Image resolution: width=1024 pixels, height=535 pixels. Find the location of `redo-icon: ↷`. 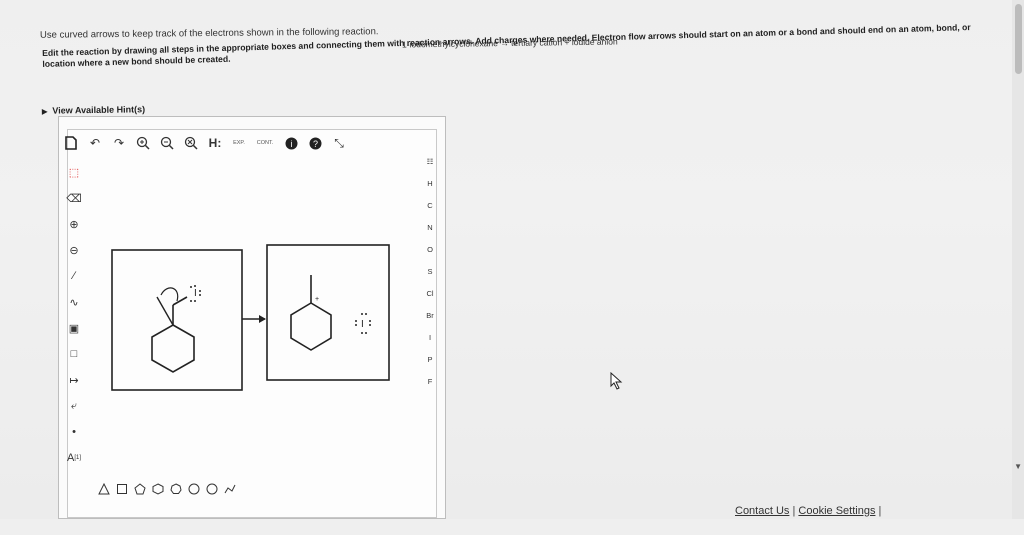

redo-icon: ↷ is located at coordinates (119, 143).